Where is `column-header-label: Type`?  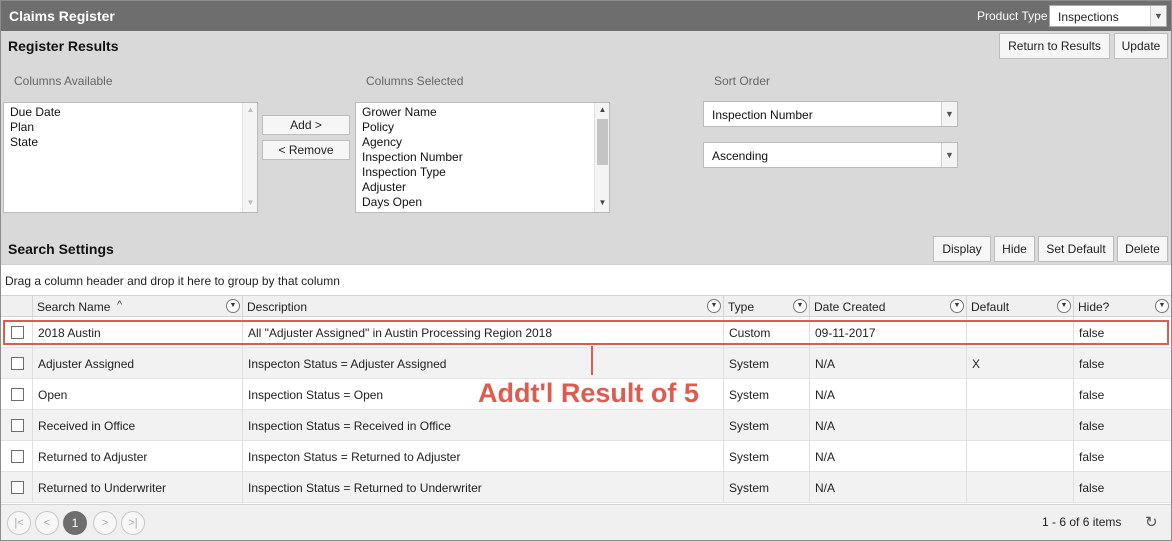 column-header-label: Type is located at coordinates (741, 307).